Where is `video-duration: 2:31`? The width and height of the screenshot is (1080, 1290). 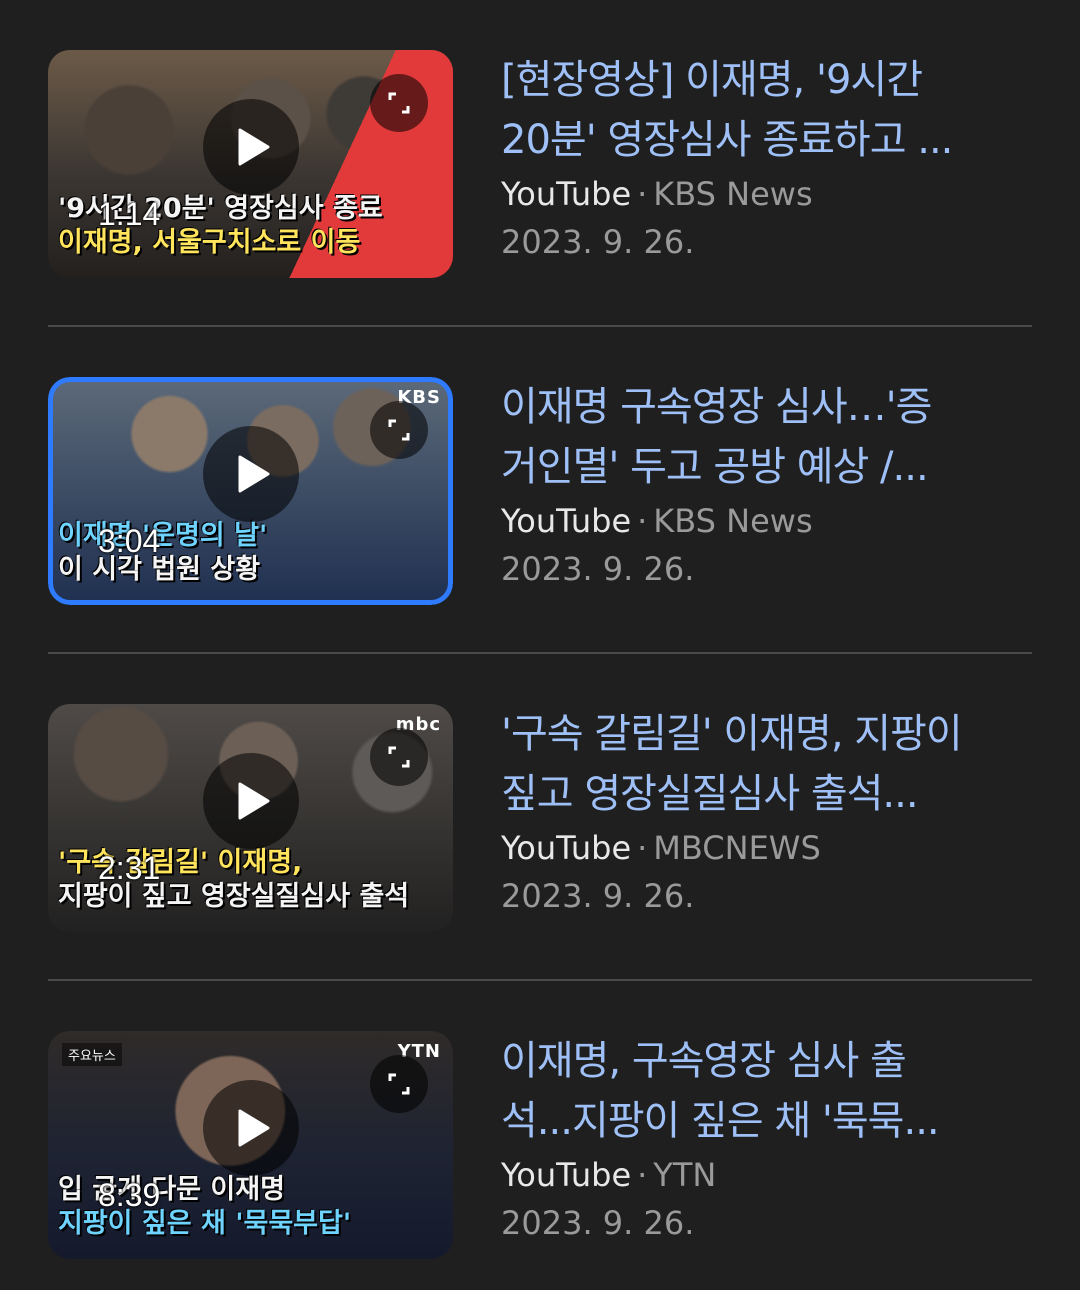
video-duration: 2:31 is located at coordinates (129, 868).